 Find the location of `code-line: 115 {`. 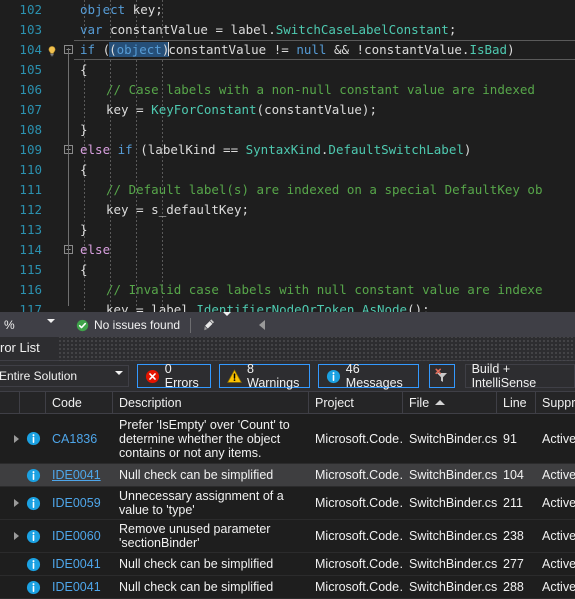

code-line: 115 { is located at coordinates (287, 270).